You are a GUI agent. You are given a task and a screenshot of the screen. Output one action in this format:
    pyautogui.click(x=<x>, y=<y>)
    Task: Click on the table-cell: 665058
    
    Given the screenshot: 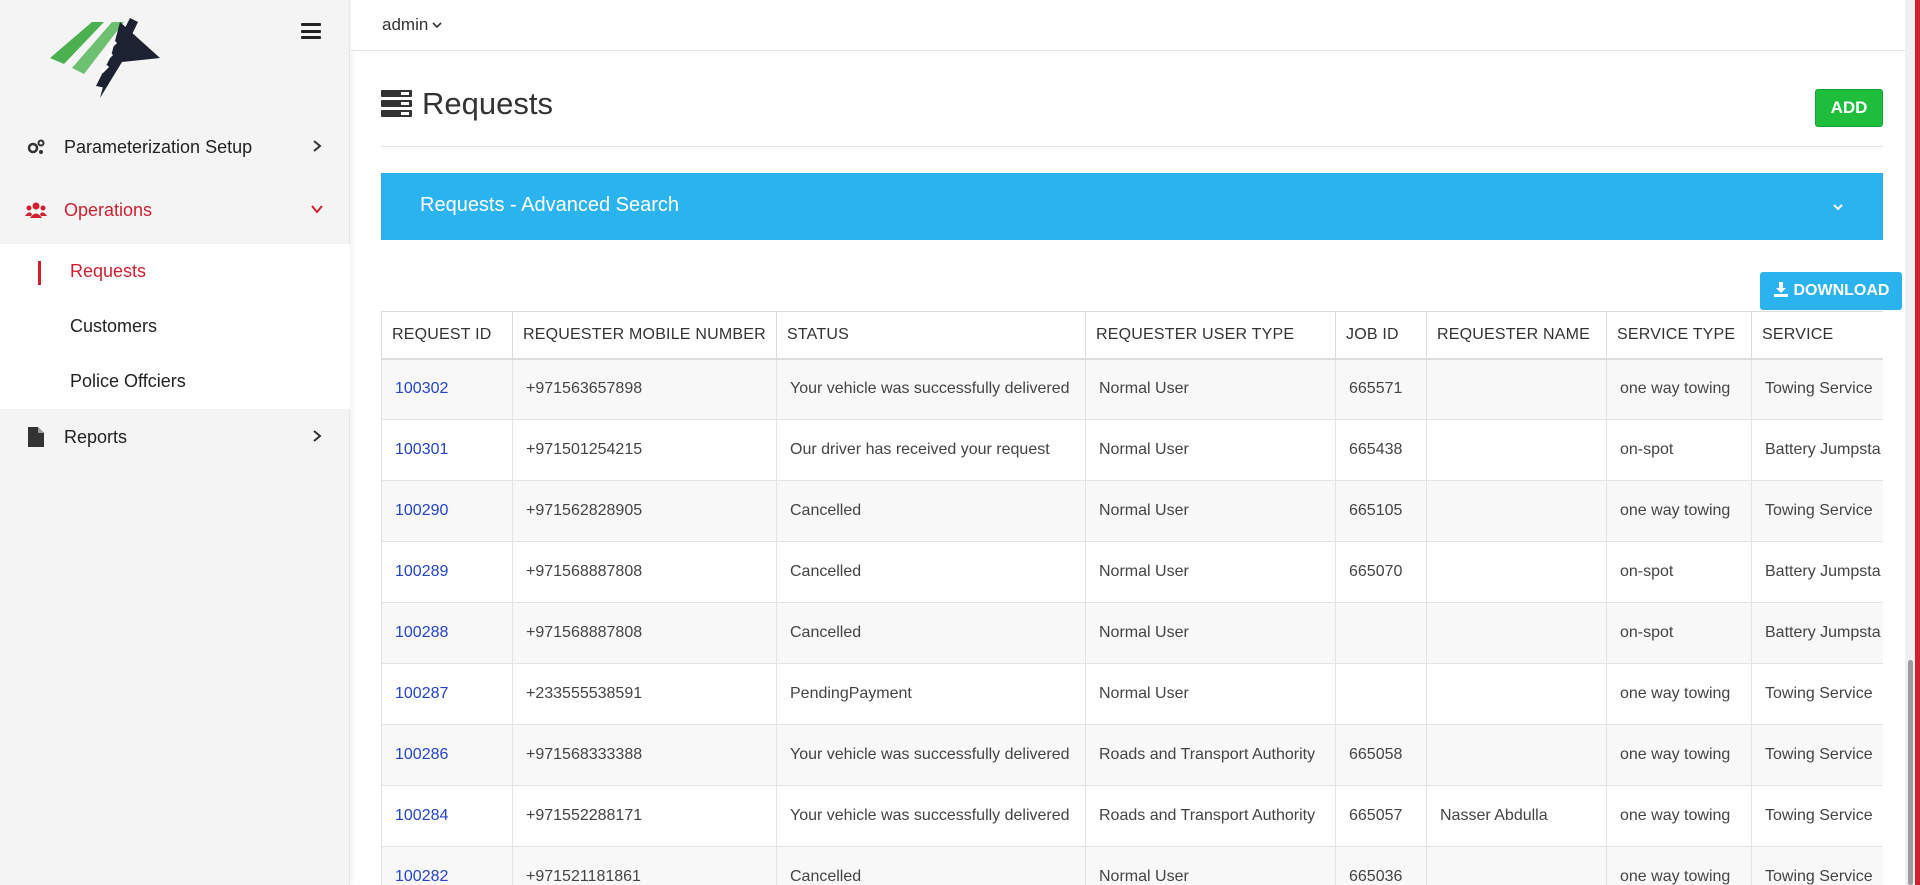 What is the action you would take?
    pyautogui.click(x=1381, y=755)
    